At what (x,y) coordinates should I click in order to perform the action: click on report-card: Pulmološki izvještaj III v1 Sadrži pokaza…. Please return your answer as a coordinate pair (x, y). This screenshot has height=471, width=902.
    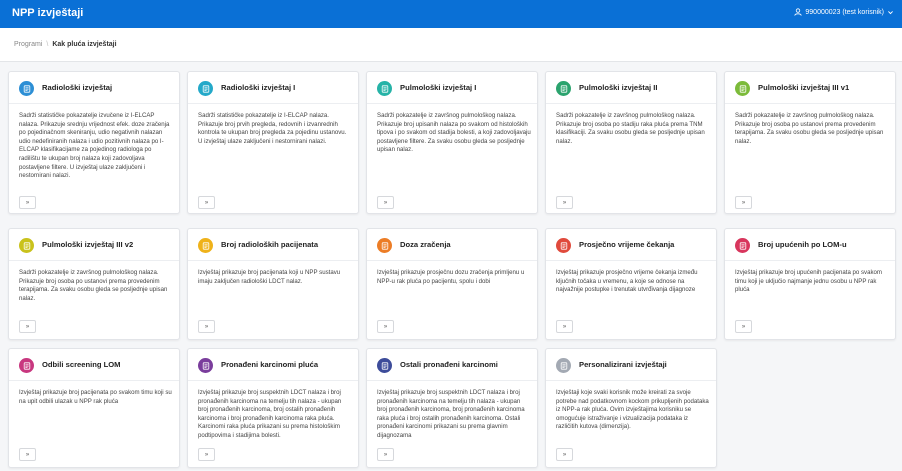
    Looking at the image, I should click on (810, 142).